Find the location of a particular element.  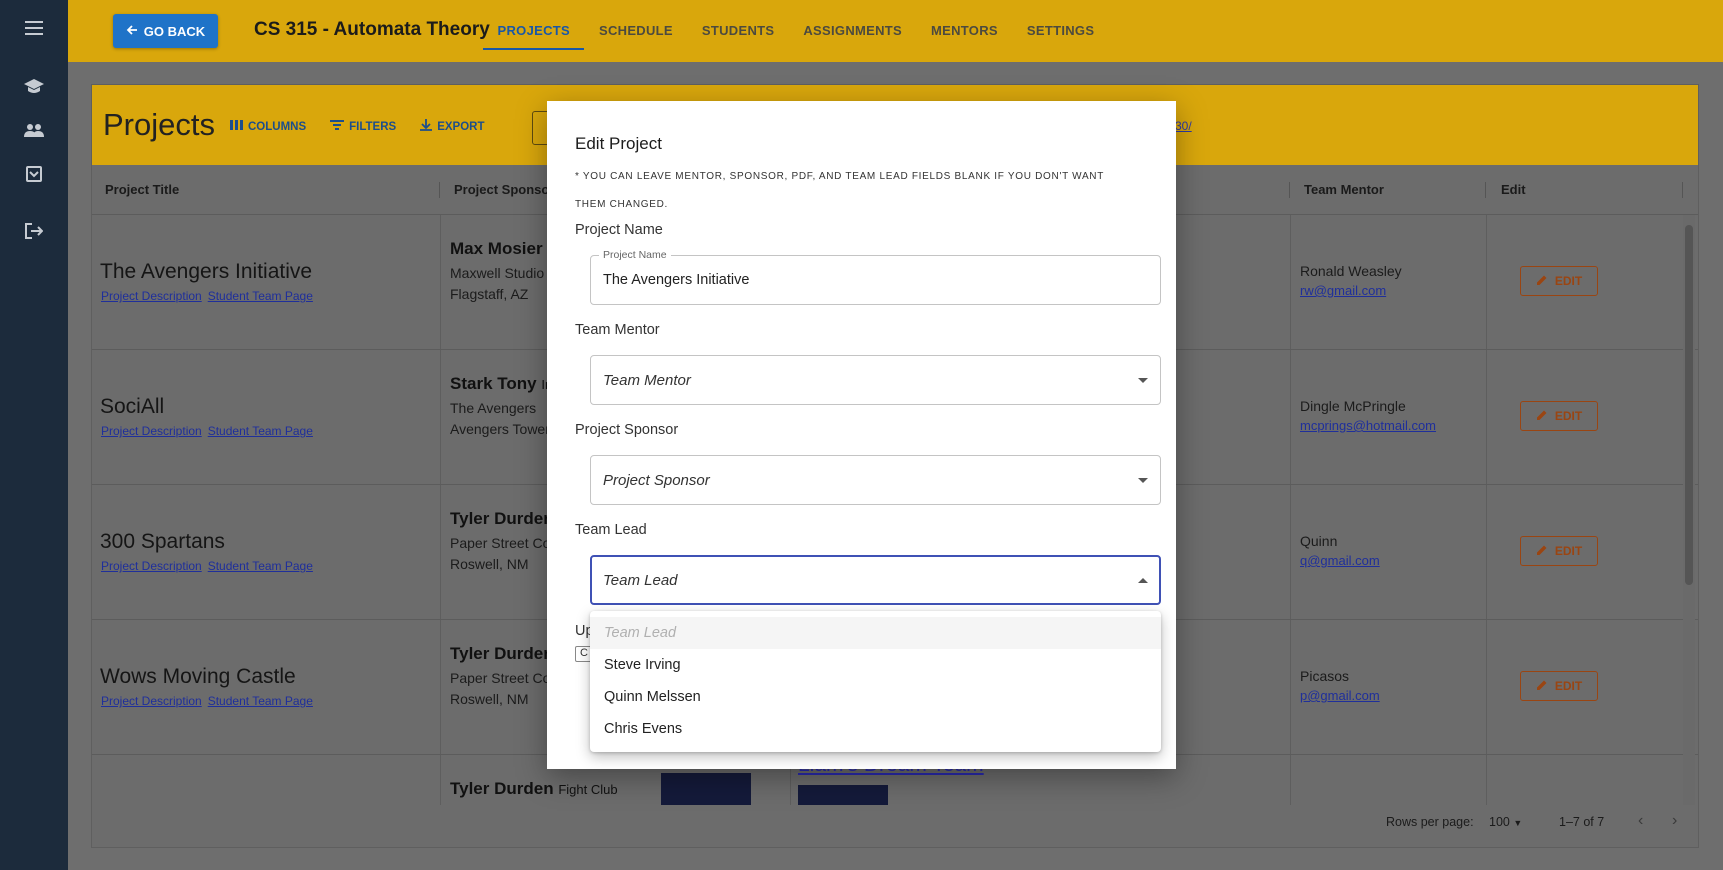

inbox-icon is located at coordinates (34, 174).